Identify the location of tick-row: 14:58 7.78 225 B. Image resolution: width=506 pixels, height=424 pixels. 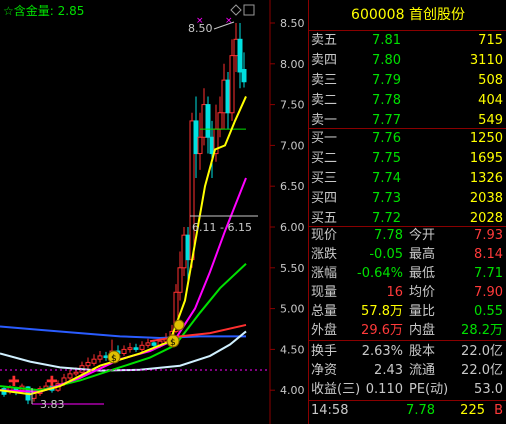
(407, 411).